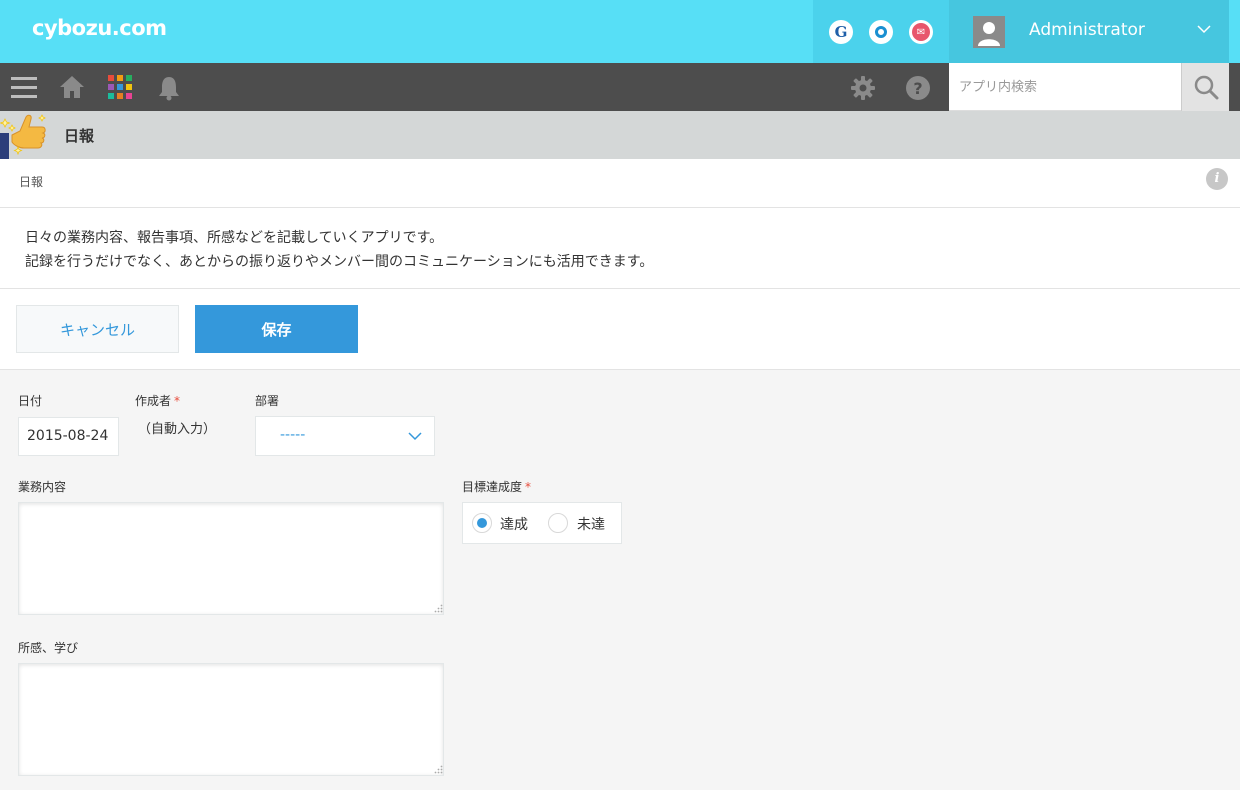 The height and width of the screenshot is (790, 1240). I want to click on goal-radio-group: 達成 未達, so click(542, 523).